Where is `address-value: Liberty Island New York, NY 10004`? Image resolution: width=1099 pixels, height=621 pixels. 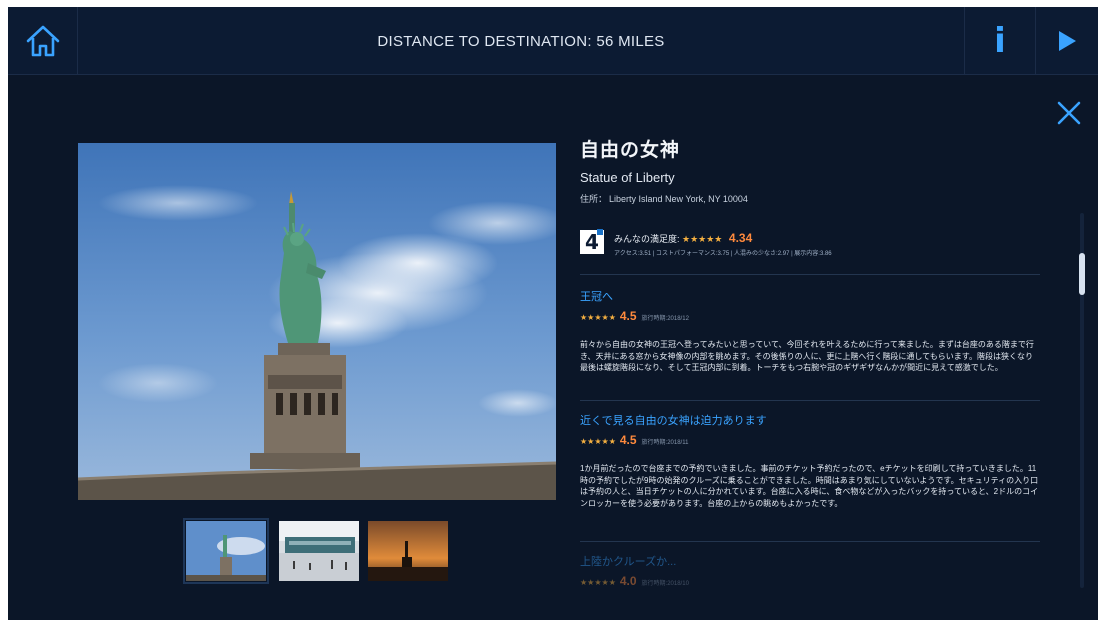
address-value: Liberty Island New York, NY 10004 is located at coordinates (678, 199).